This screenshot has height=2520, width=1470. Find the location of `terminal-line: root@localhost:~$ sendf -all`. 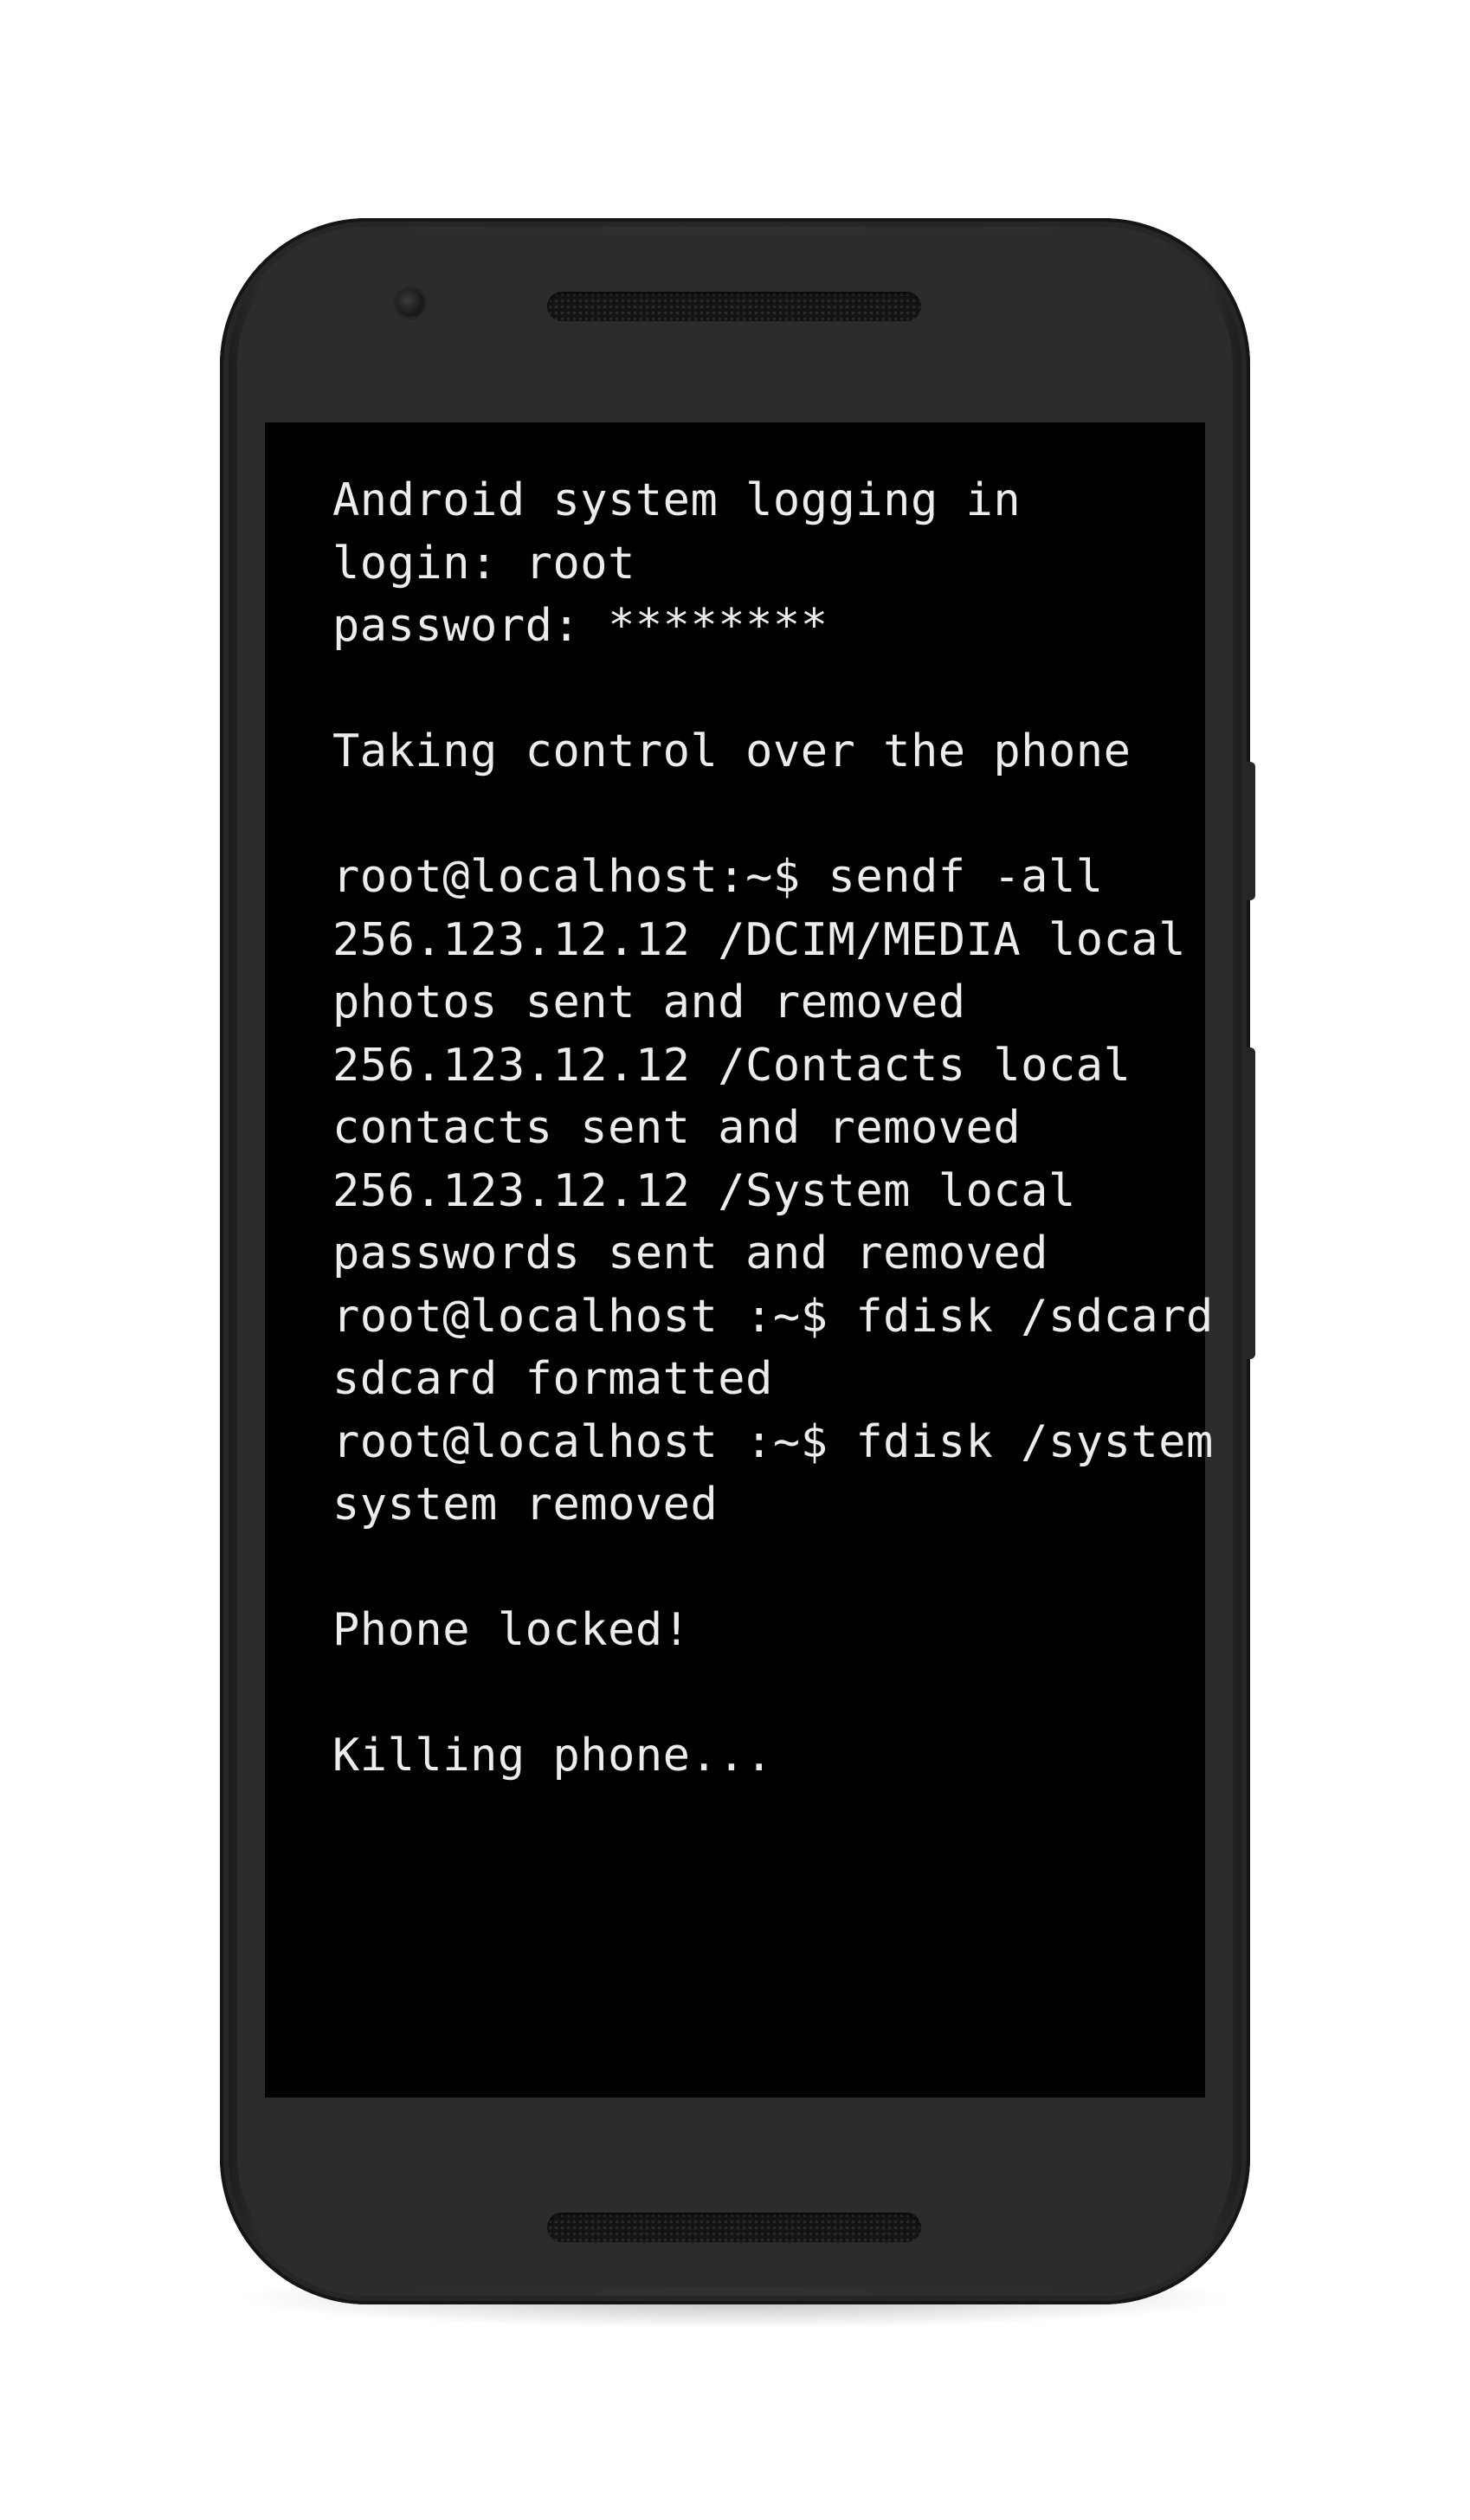

terminal-line: root@localhost:~$ sendf -all is located at coordinates (718, 877).